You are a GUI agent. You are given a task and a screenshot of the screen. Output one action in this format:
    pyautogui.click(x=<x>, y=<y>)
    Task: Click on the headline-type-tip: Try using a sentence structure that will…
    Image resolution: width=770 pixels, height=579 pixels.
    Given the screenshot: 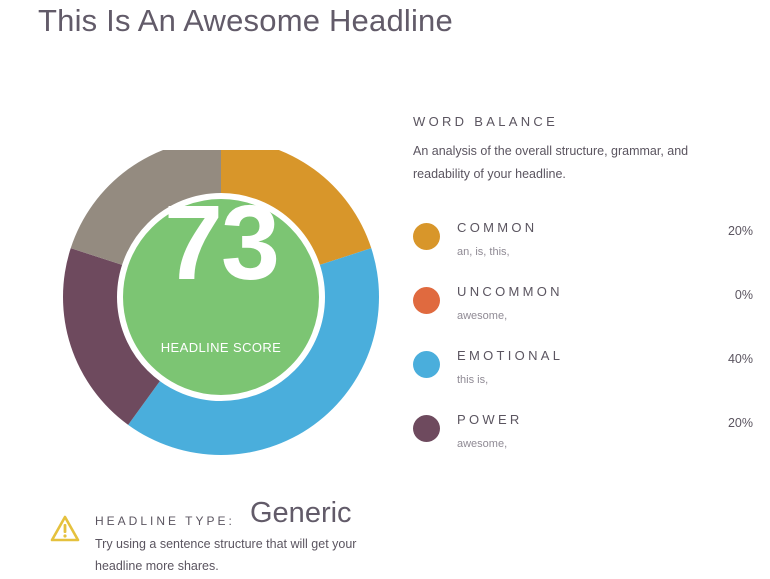 What is the action you would take?
    pyautogui.click(x=226, y=555)
    